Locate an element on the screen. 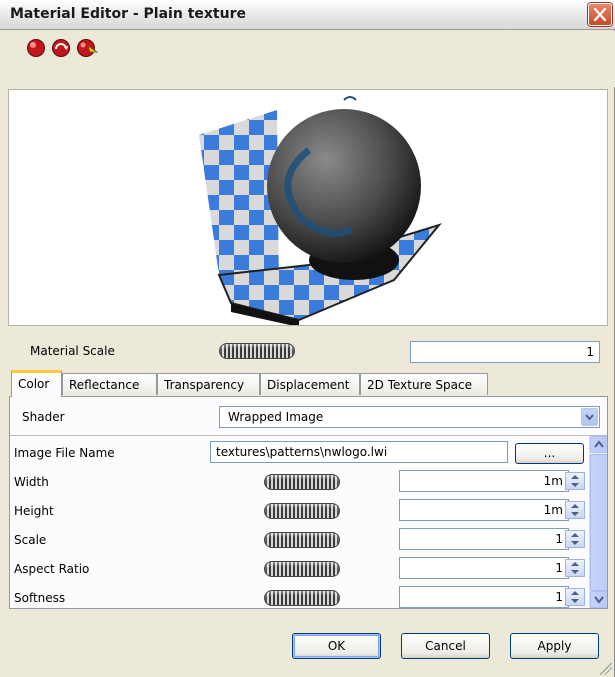 The width and height of the screenshot is (615, 677). softness-field: 1 is located at coordinates (484, 597).